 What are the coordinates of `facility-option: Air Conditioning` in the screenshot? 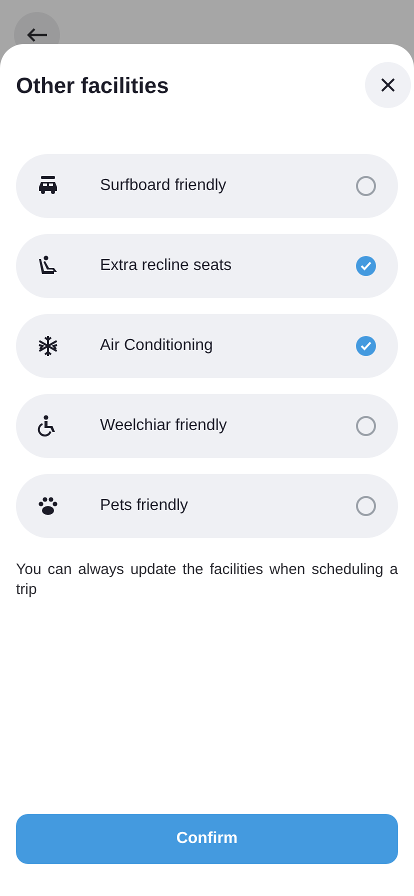 It's located at (207, 346).